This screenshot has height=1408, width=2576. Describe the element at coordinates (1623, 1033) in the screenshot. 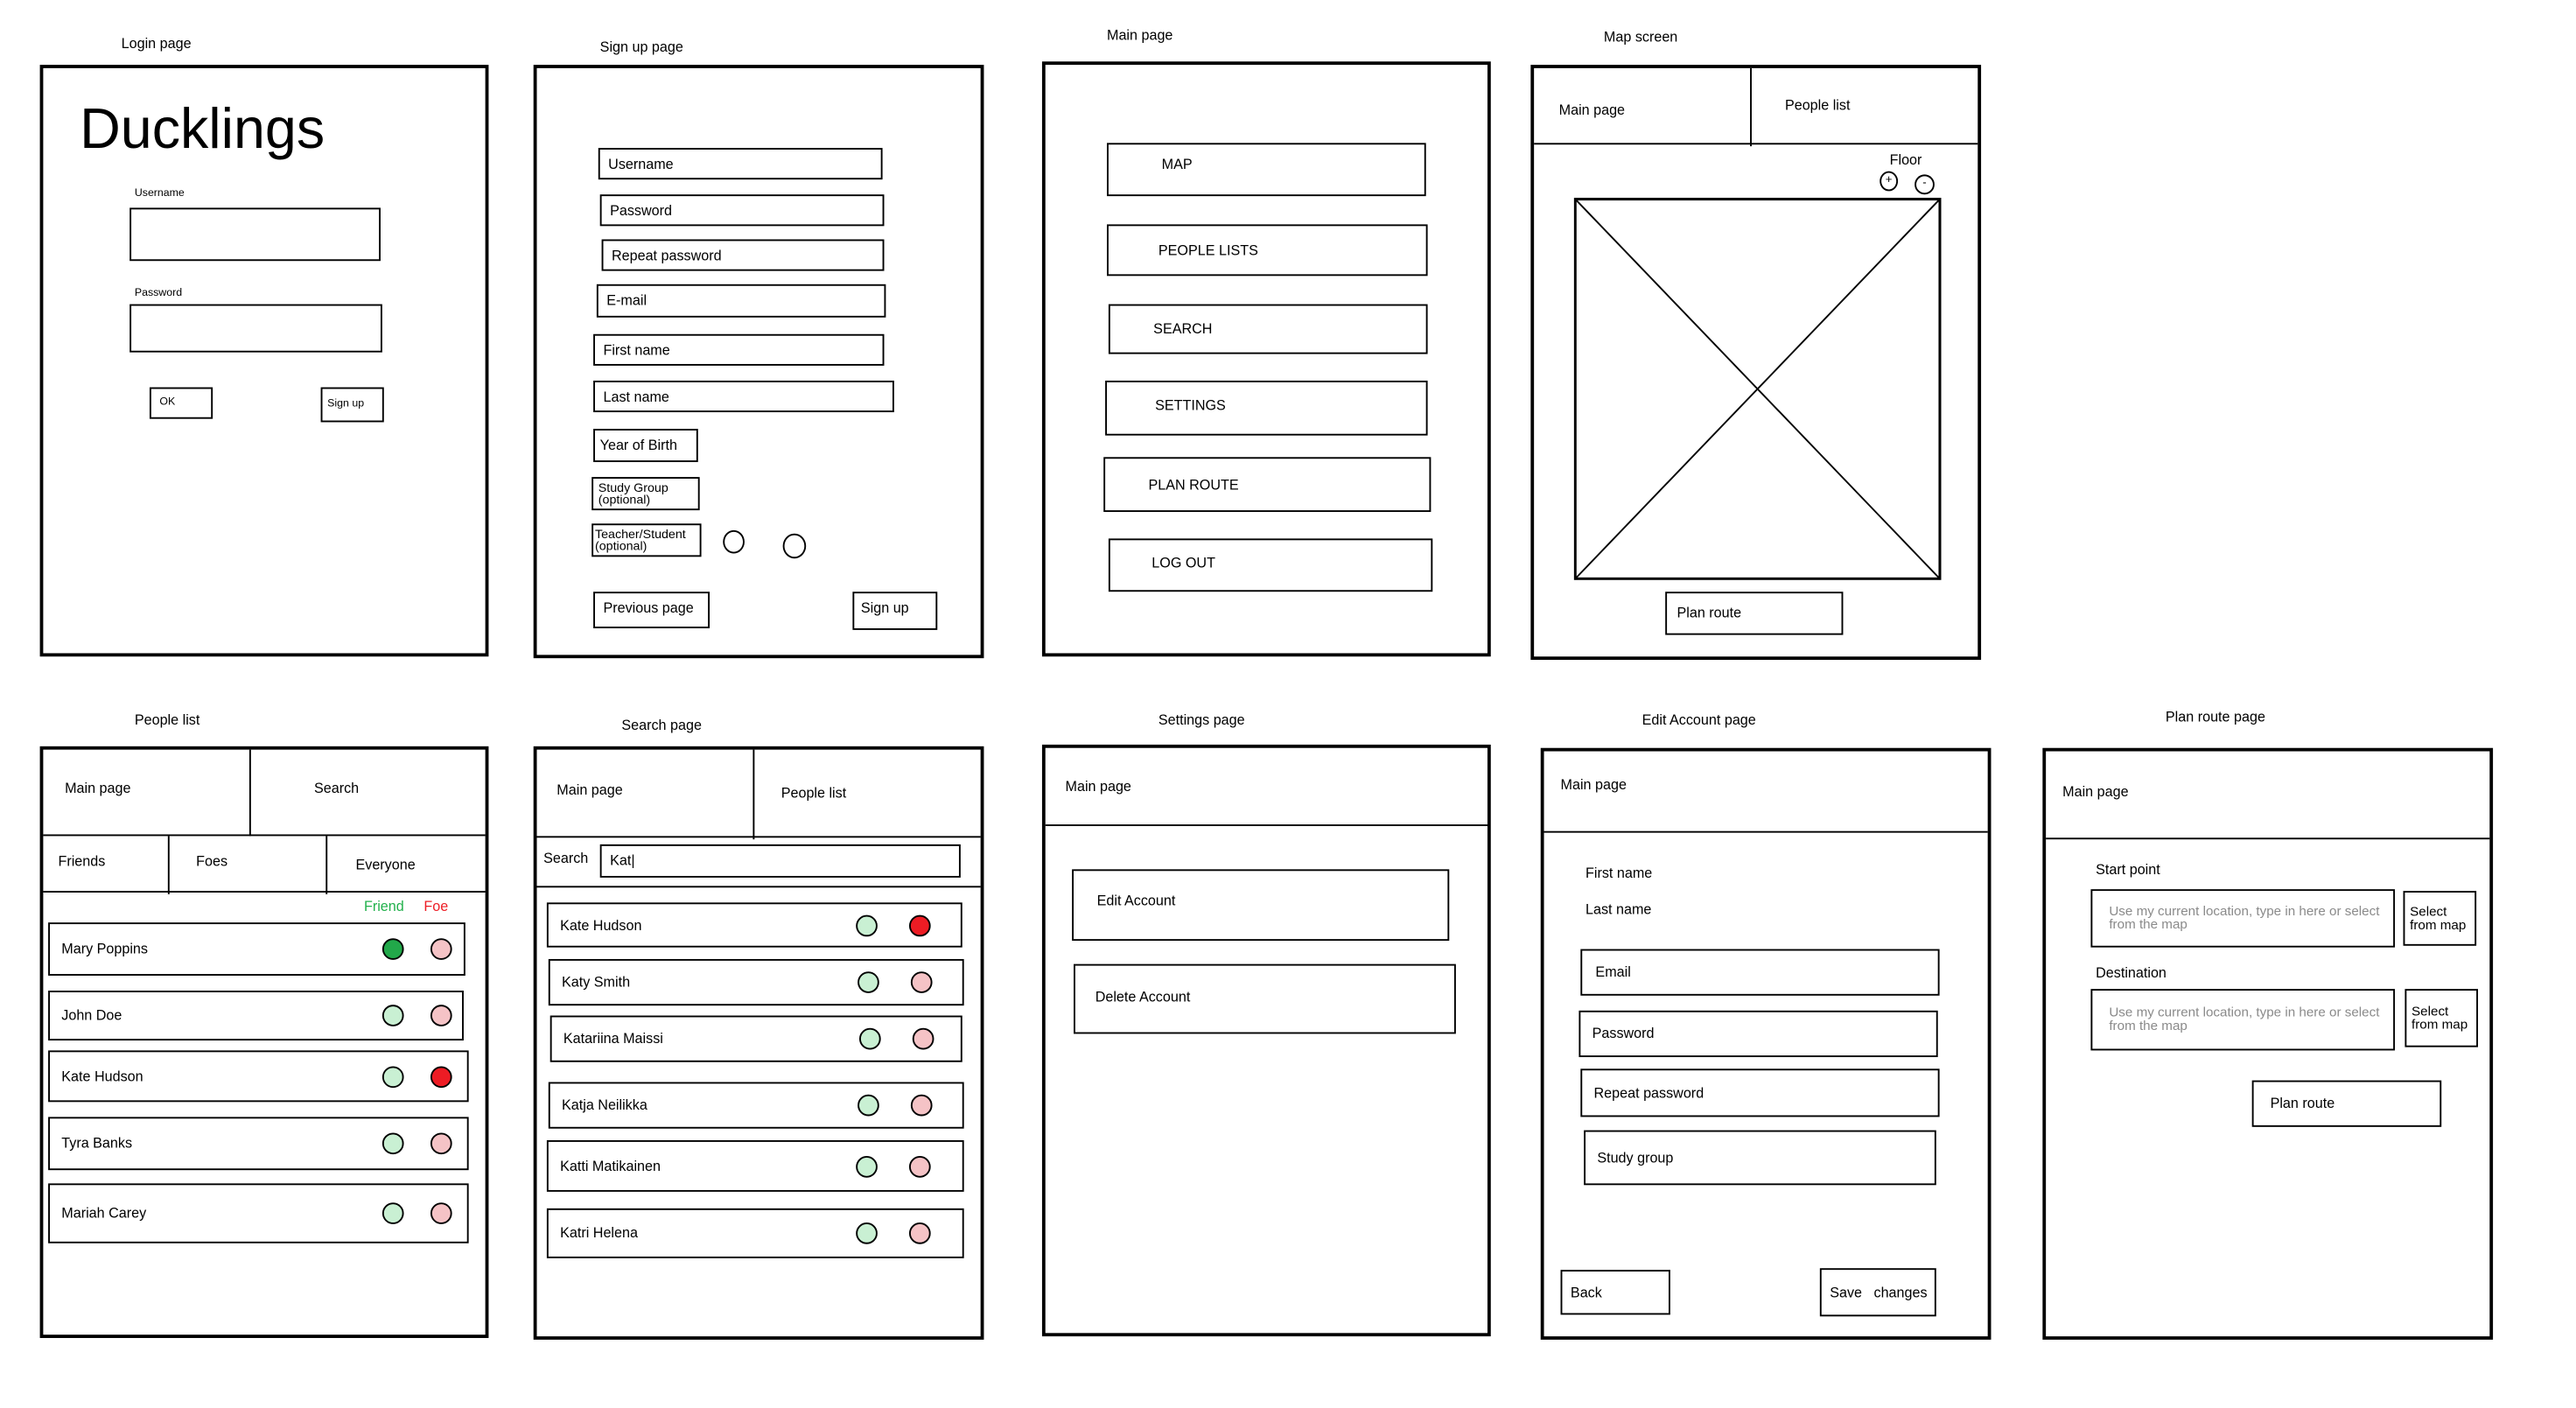

I see `field-label: Password` at that location.